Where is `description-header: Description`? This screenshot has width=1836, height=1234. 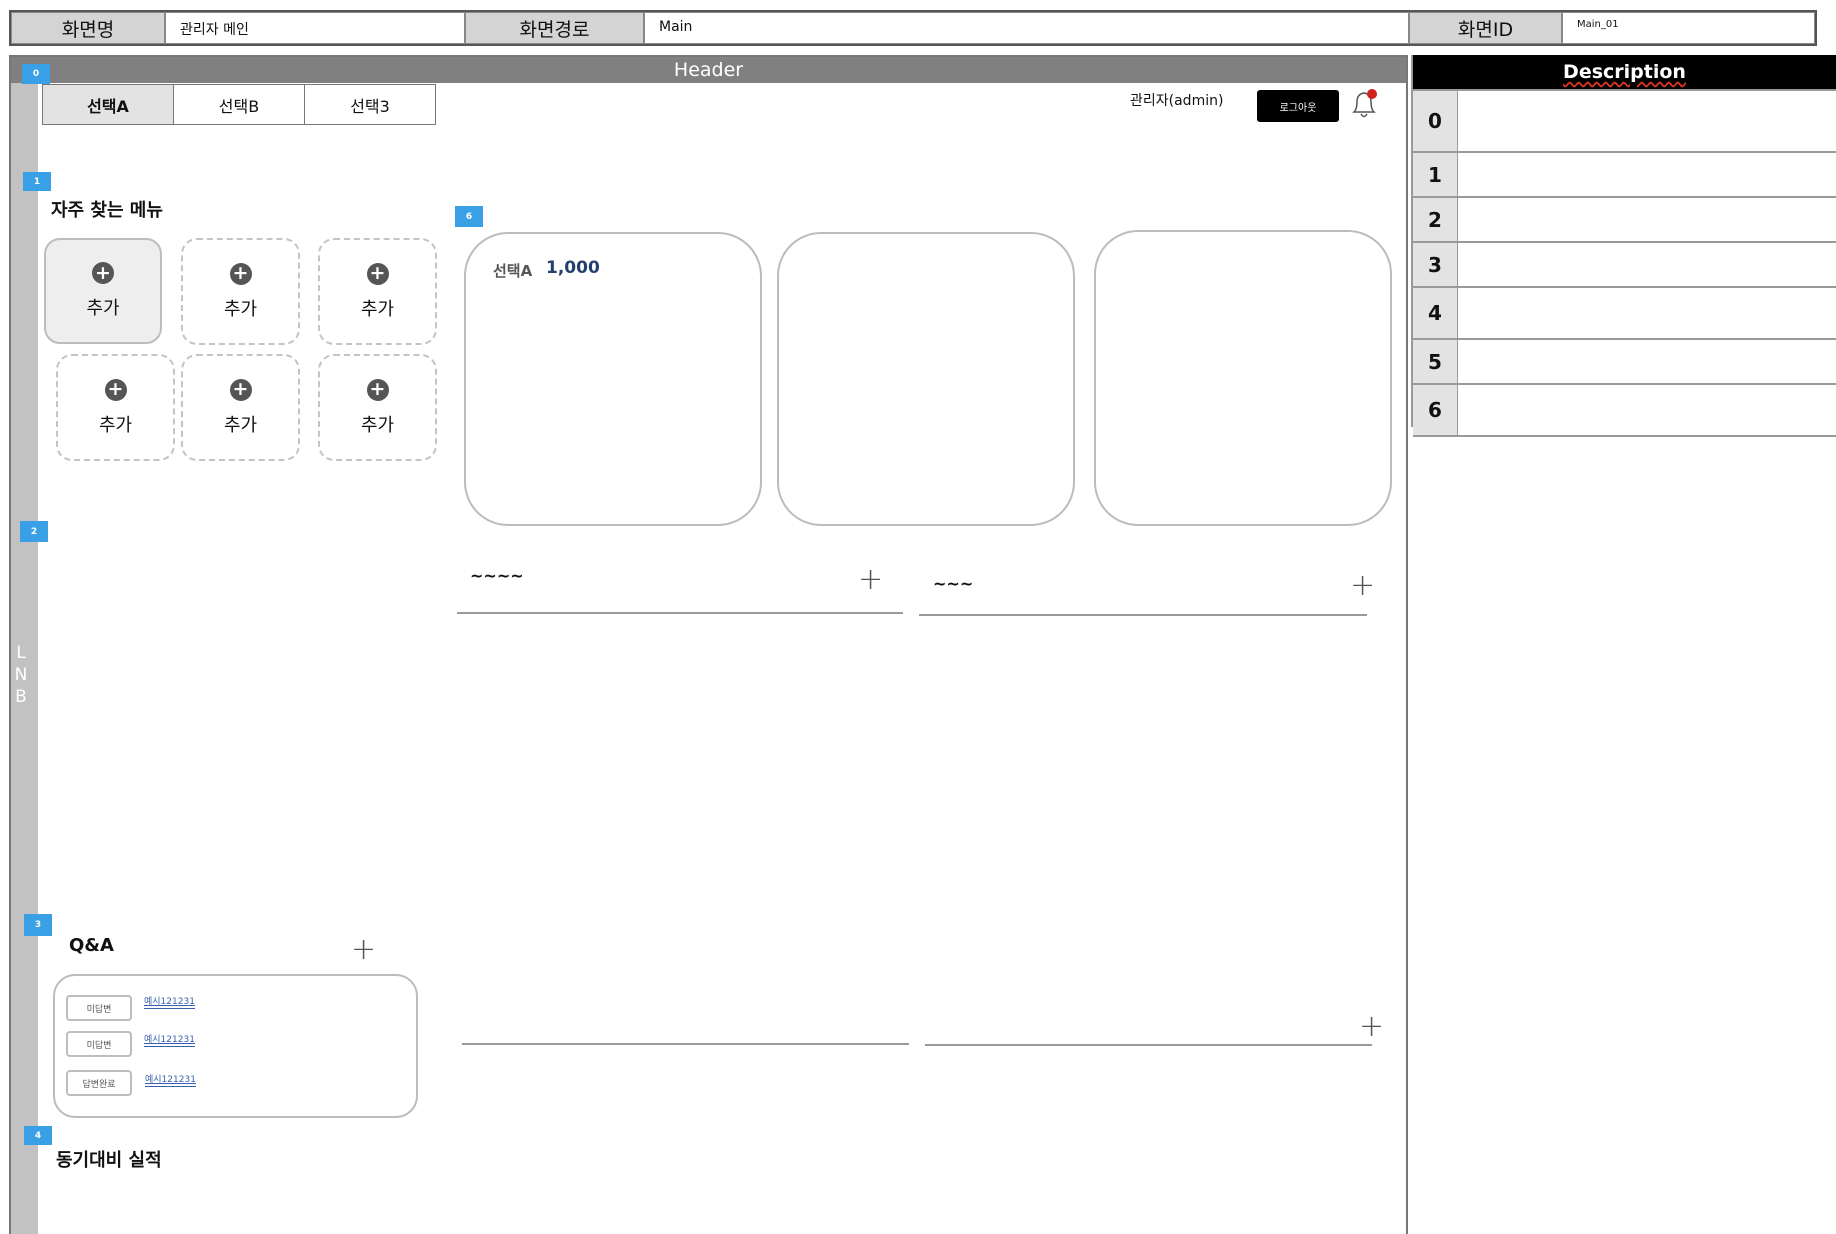 description-header: Description is located at coordinates (1624, 72).